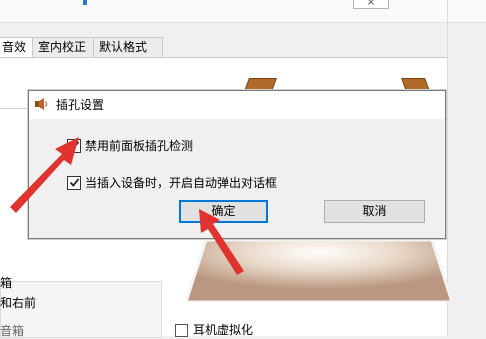  What do you see at coordinates (63, 47) in the screenshot?
I see `tab-room-correction: 室内校正` at bounding box center [63, 47].